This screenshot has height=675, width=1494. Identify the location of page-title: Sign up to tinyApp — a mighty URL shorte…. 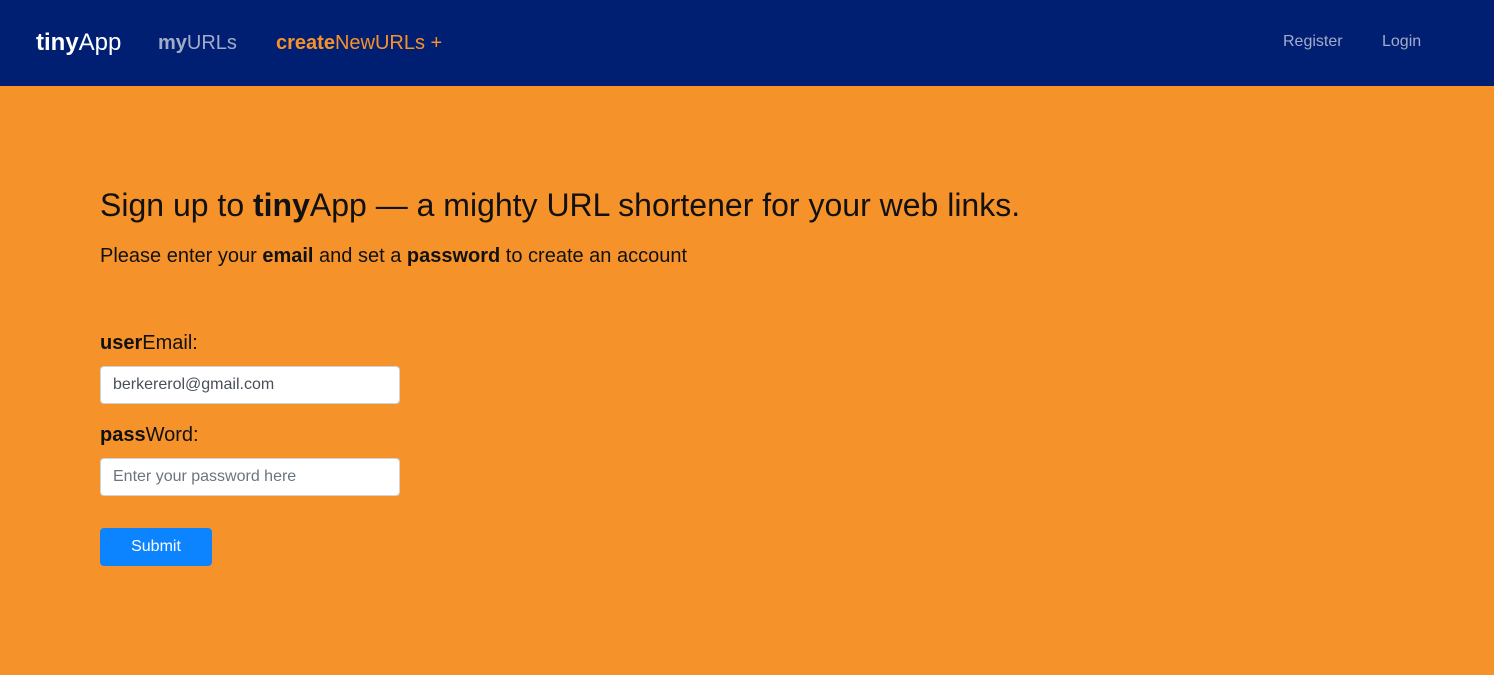
(560, 205).